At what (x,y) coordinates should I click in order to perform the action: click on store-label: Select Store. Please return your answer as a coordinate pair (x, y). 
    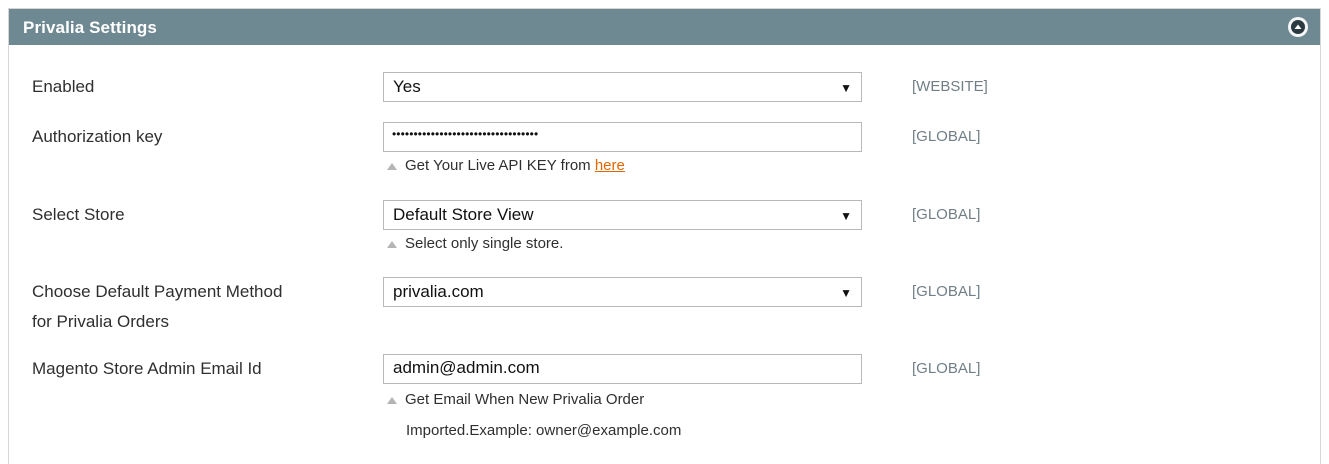
    Looking at the image, I should click on (78, 214).